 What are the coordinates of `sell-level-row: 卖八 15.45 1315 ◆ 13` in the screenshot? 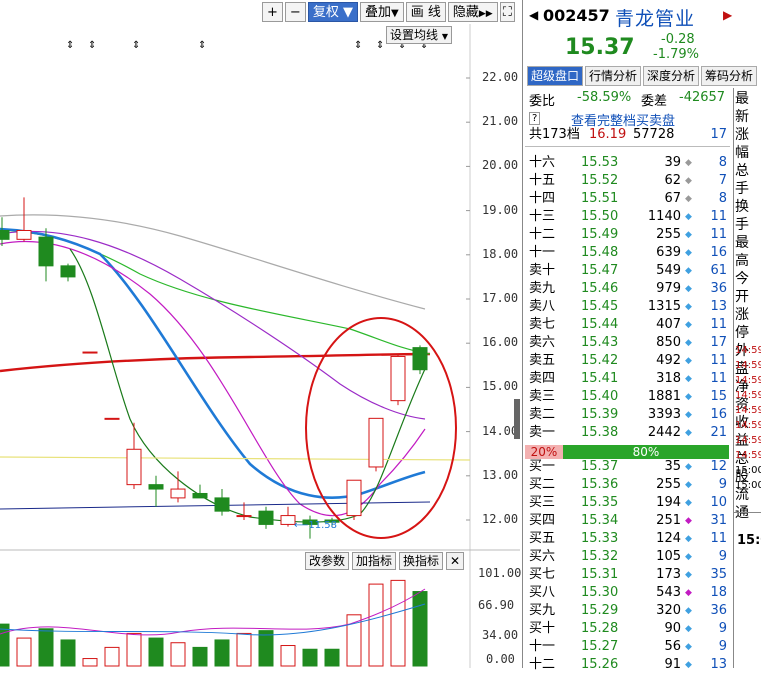 It's located at (628, 307).